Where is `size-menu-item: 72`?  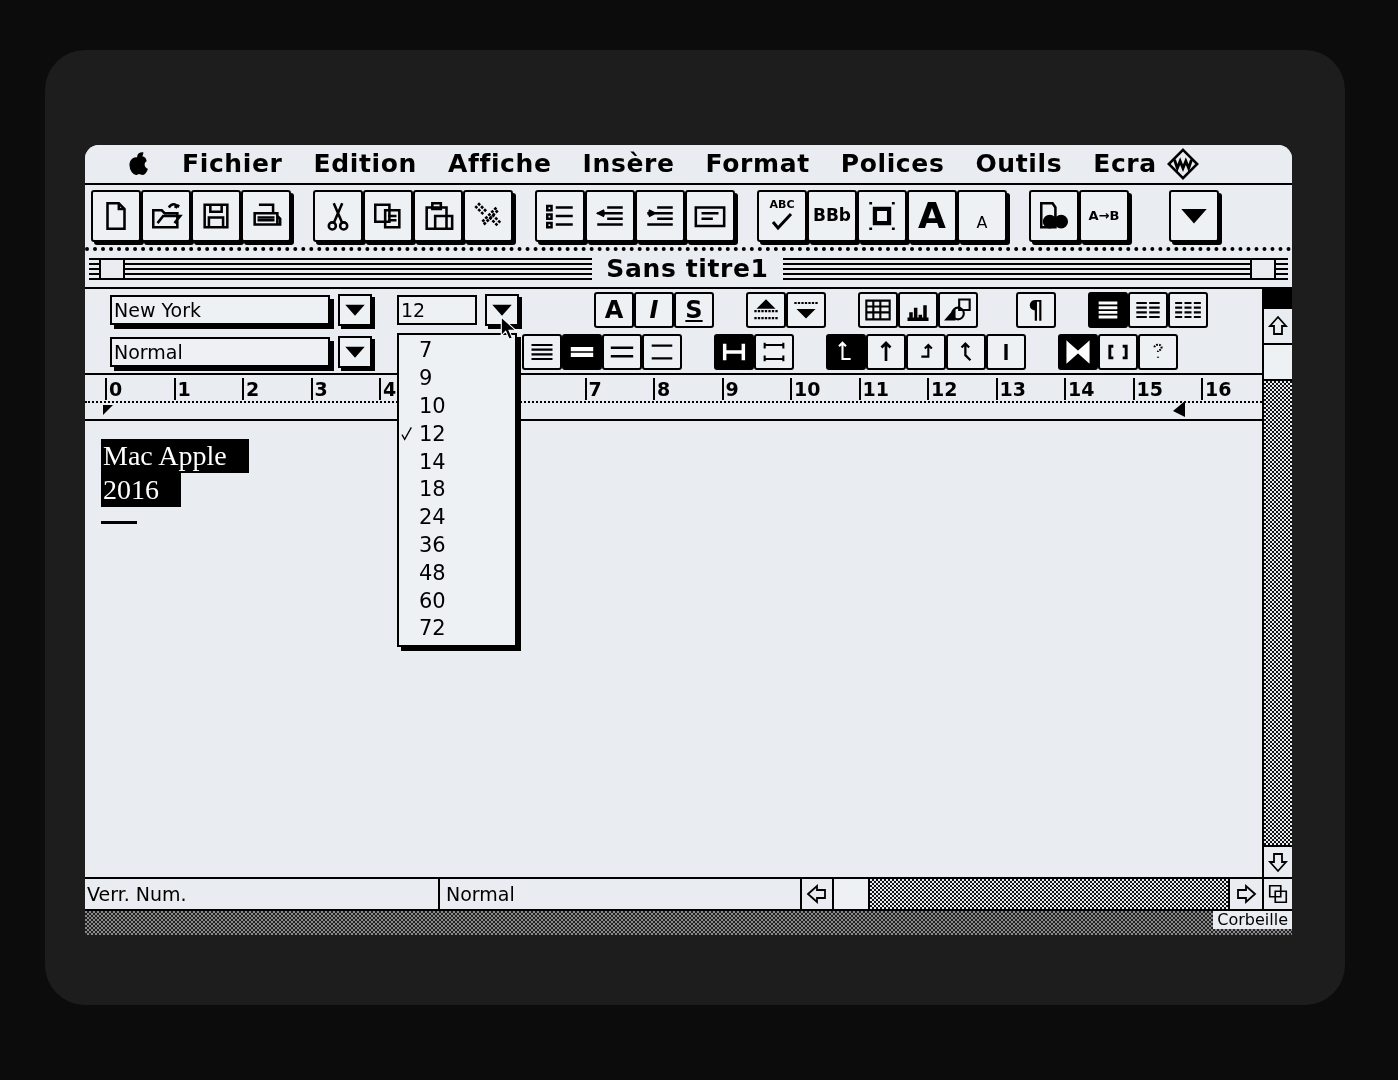
size-menu-item: 72 is located at coordinates (457, 628).